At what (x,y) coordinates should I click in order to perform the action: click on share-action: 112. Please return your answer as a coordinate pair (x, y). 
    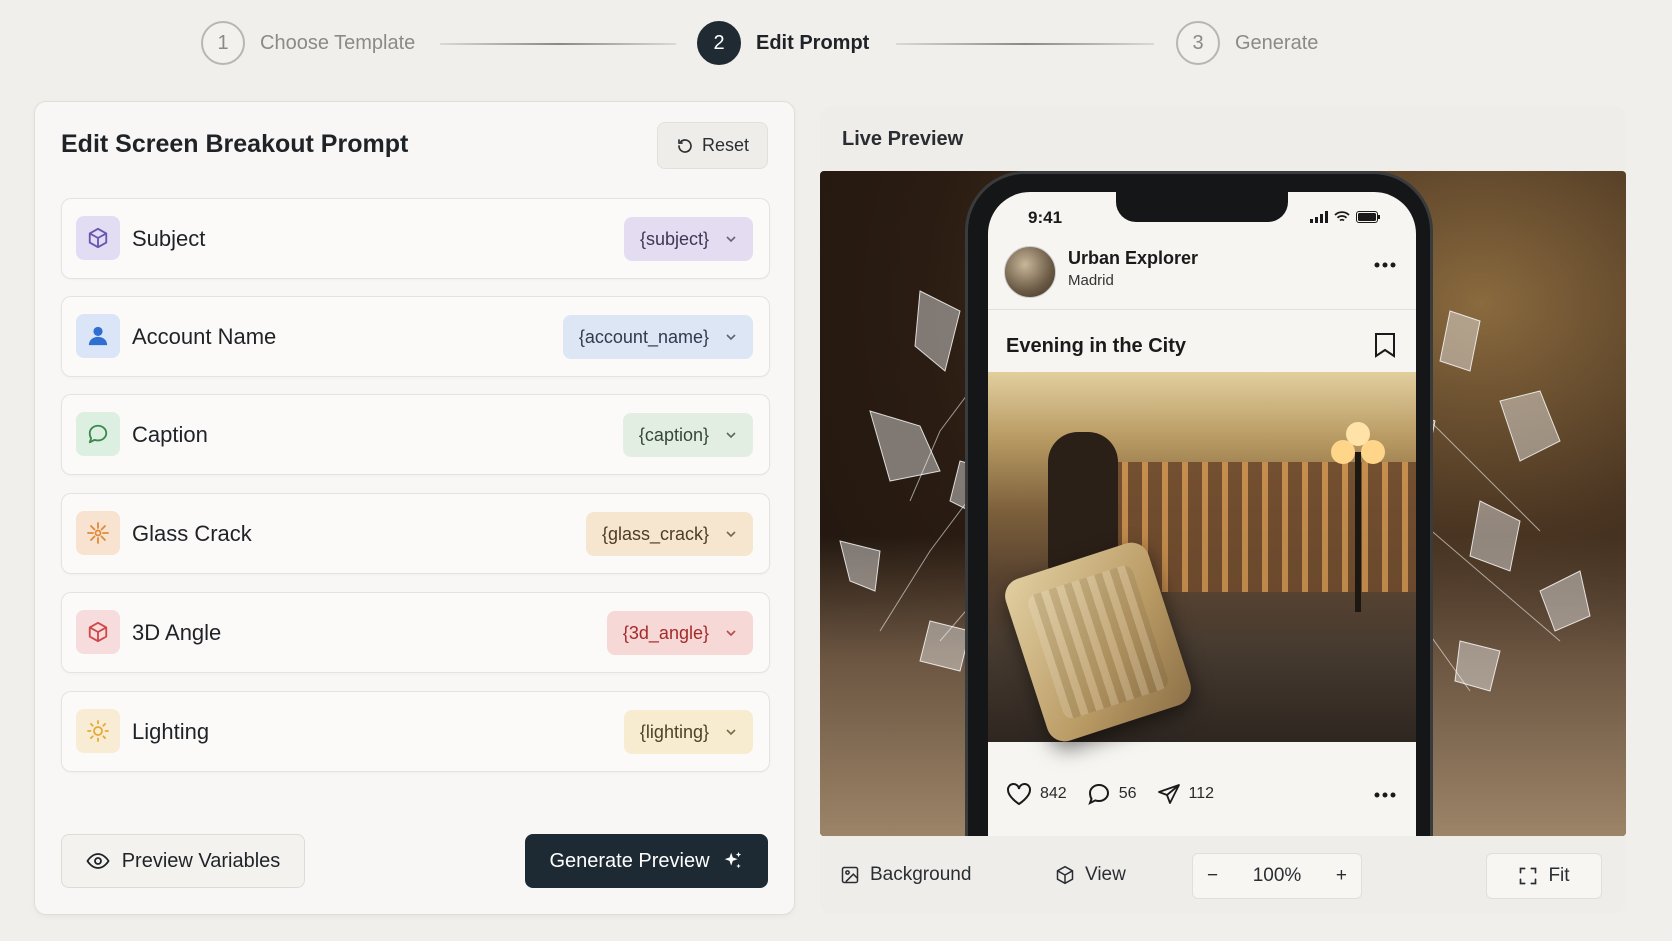
    Looking at the image, I should click on (1186, 794).